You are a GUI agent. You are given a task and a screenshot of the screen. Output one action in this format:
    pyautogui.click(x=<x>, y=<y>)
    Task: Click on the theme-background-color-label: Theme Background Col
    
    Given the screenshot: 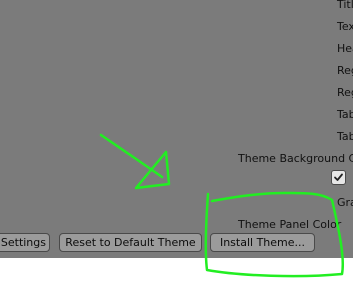 What is the action you would take?
    pyautogui.click(x=295, y=158)
    